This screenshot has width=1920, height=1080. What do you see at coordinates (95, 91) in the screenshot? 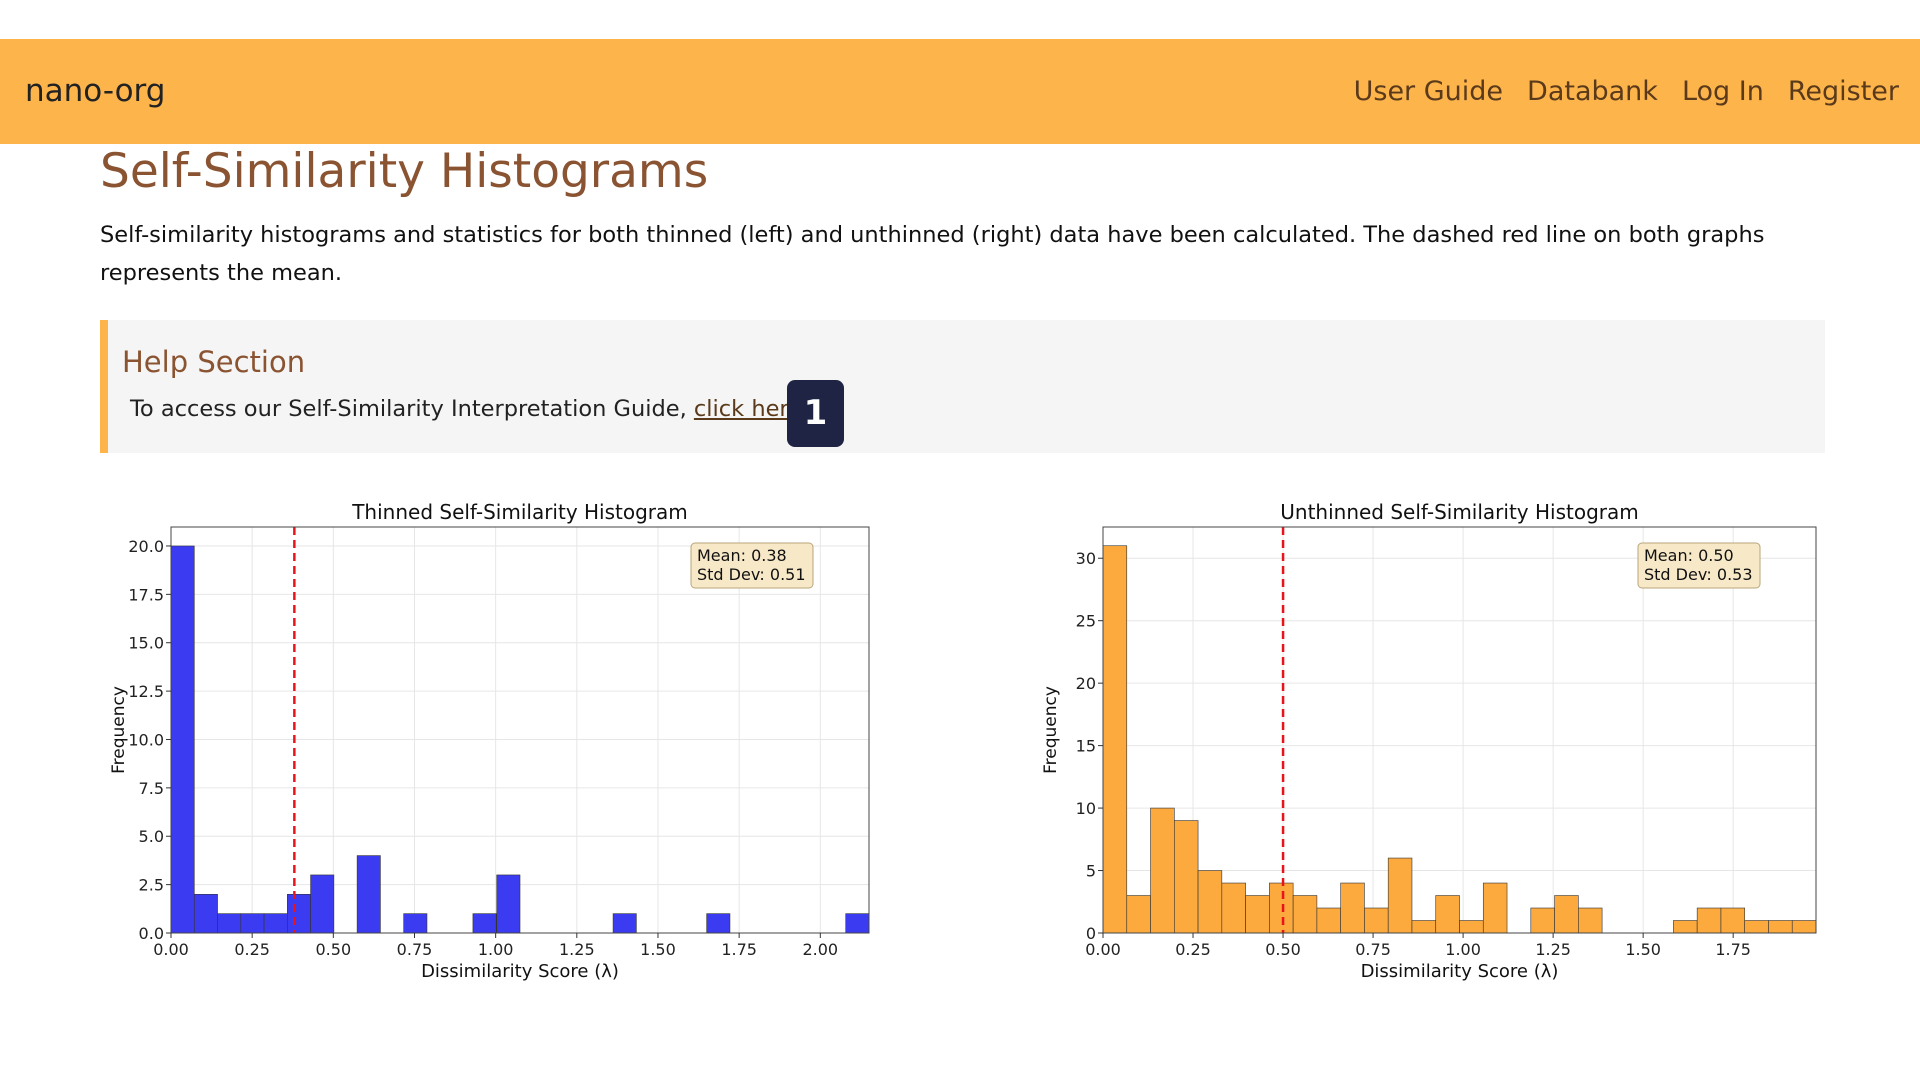
I see `brand-logo: nano-org` at bounding box center [95, 91].